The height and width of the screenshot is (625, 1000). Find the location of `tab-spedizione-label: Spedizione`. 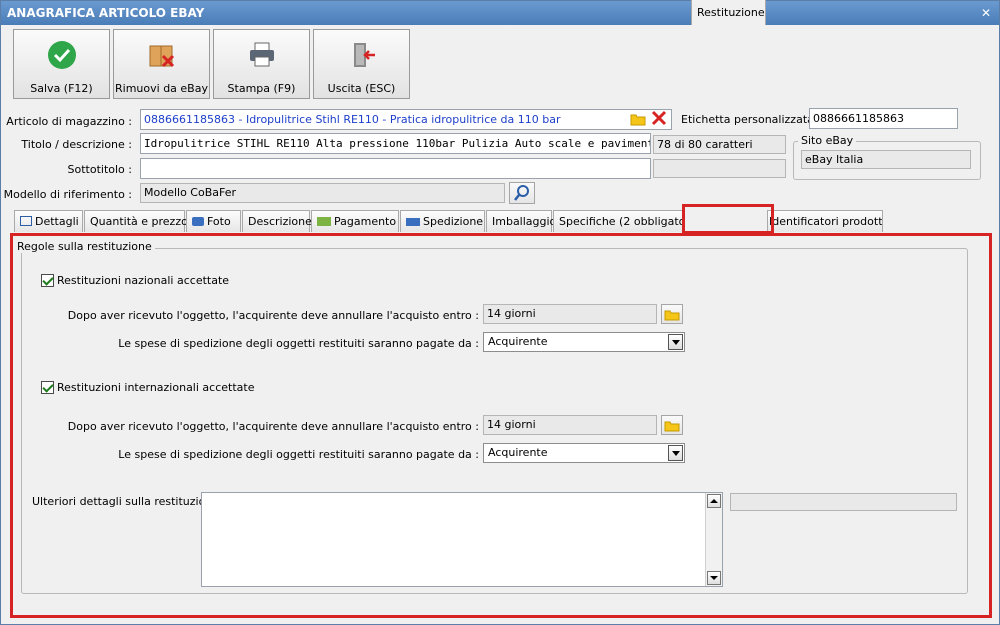

tab-spedizione-label: Spedizione is located at coordinates (453, 221).